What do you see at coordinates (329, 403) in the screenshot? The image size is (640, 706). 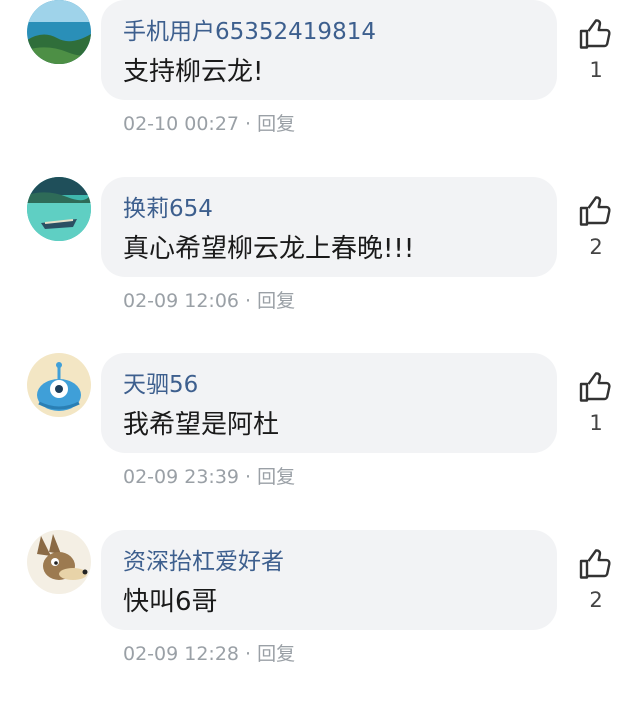 I see `comment-bubble: 天驷56 我希望是阿杜` at bounding box center [329, 403].